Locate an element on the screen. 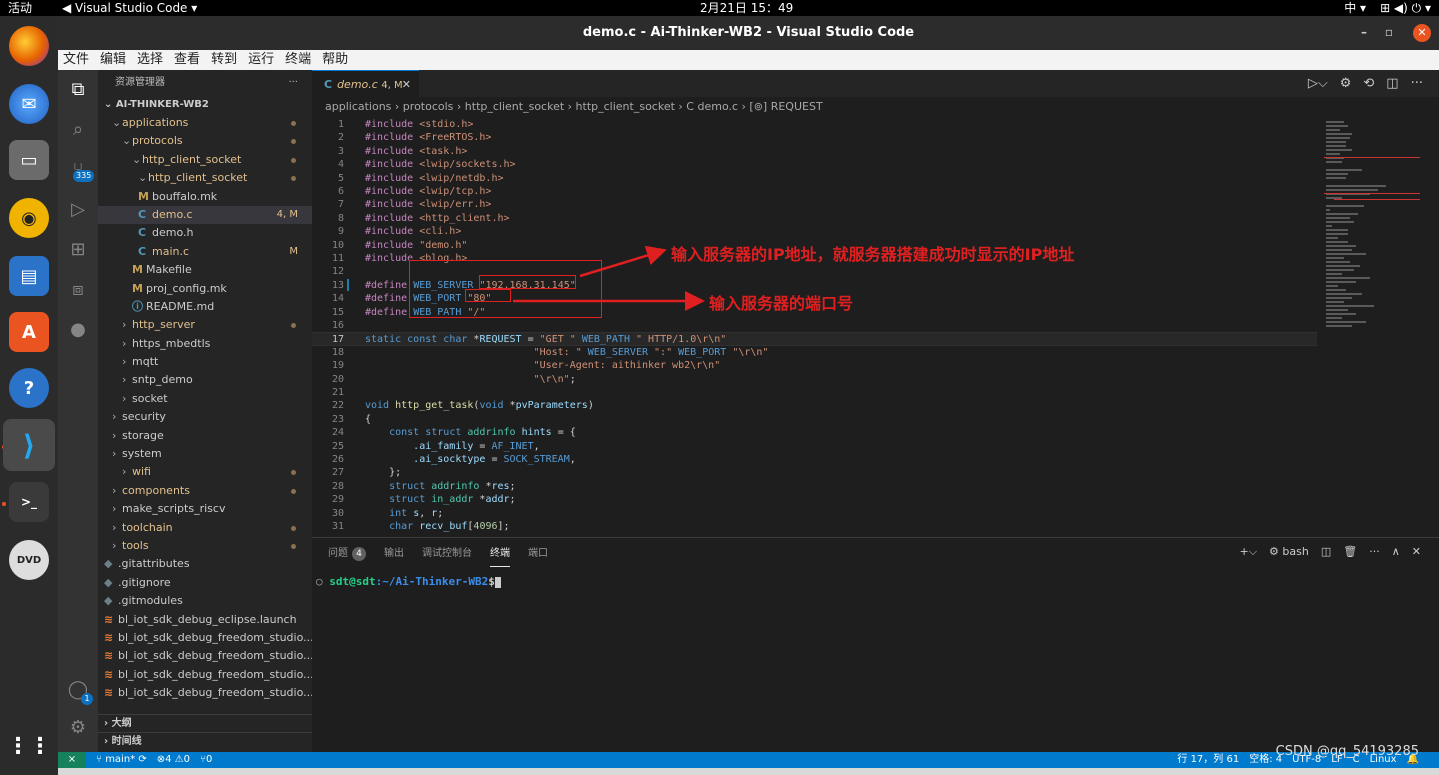 The width and height of the screenshot is (1439, 775). workspace-root: ⌄ AI-THINKER-WB2 is located at coordinates (205, 105).